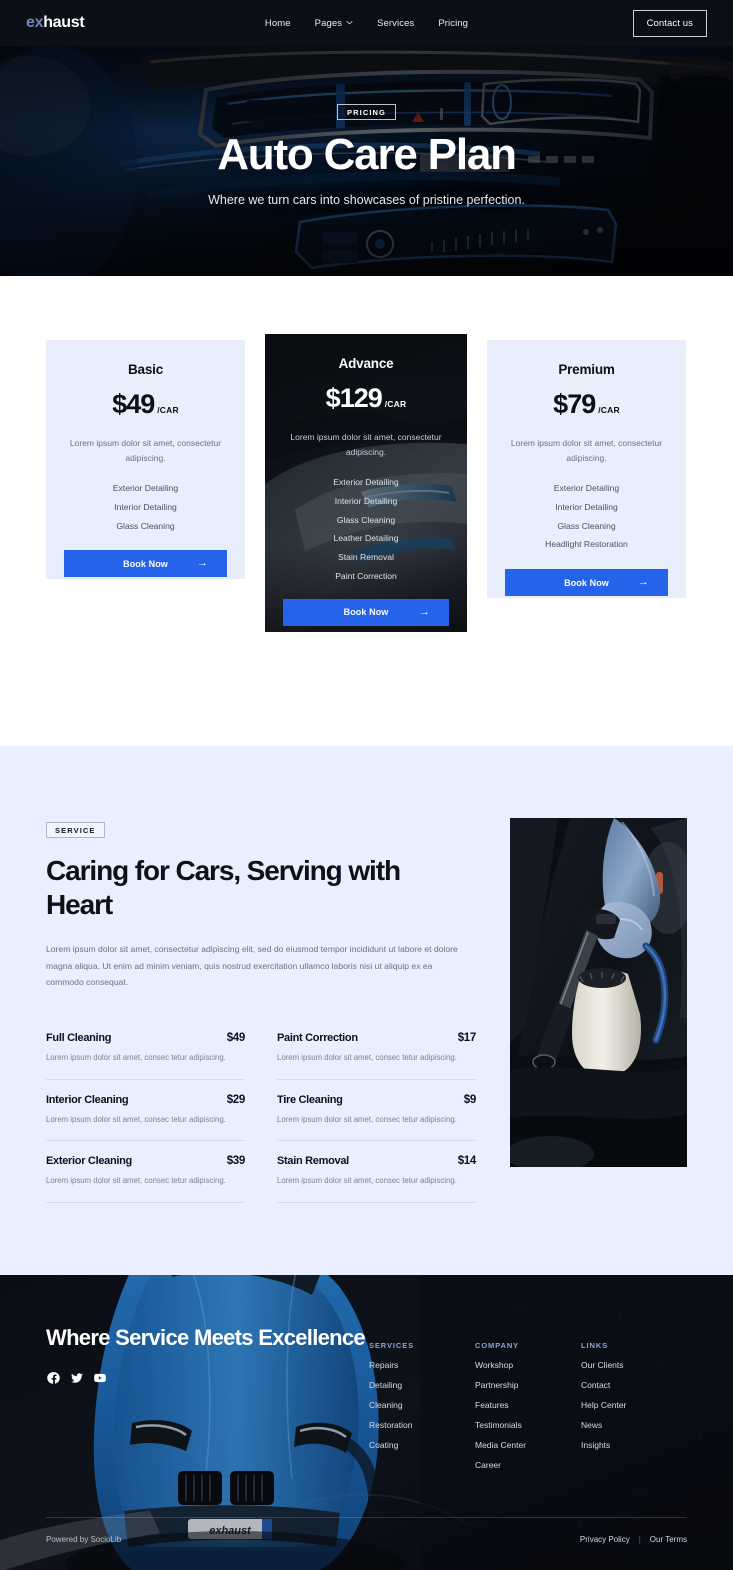  What do you see at coordinates (528, 1425) in the screenshot?
I see `footer-link: Testimonials` at bounding box center [528, 1425].